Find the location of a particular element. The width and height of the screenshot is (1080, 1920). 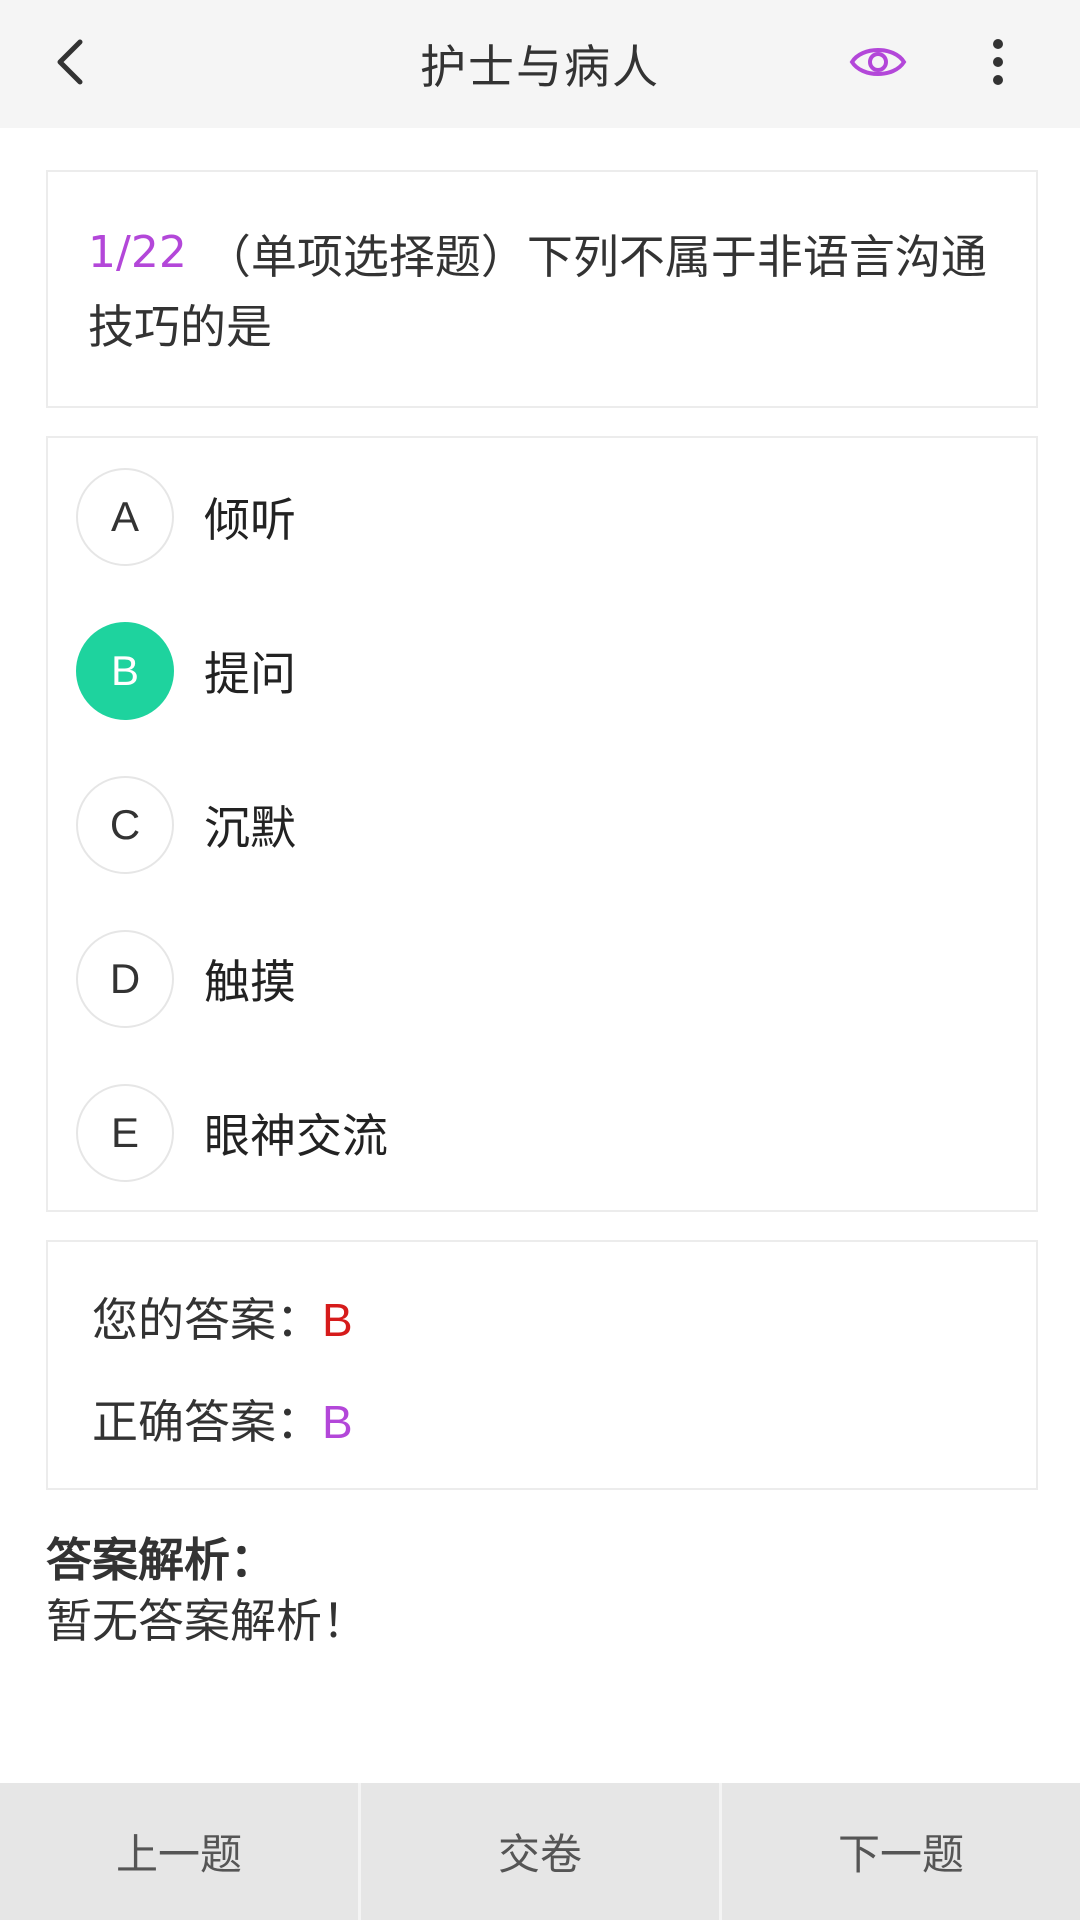

prev-question-button: 上一题 is located at coordinates (179, 1851).